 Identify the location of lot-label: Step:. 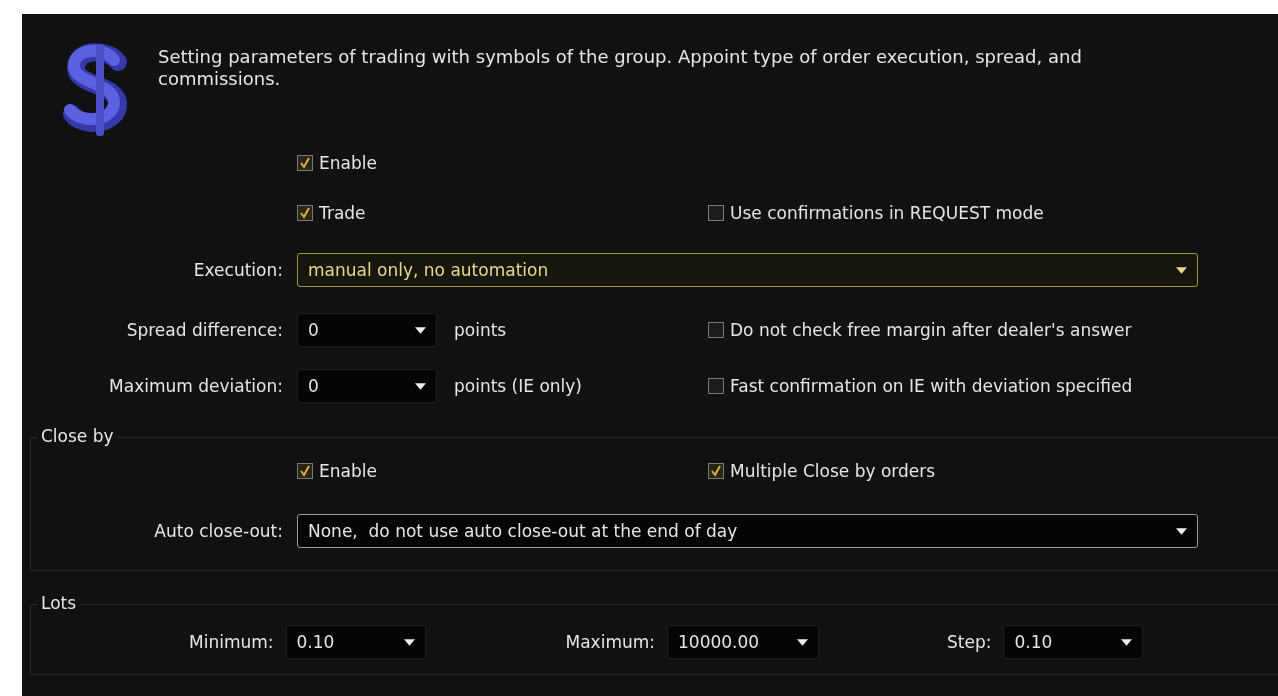
(969, 642).